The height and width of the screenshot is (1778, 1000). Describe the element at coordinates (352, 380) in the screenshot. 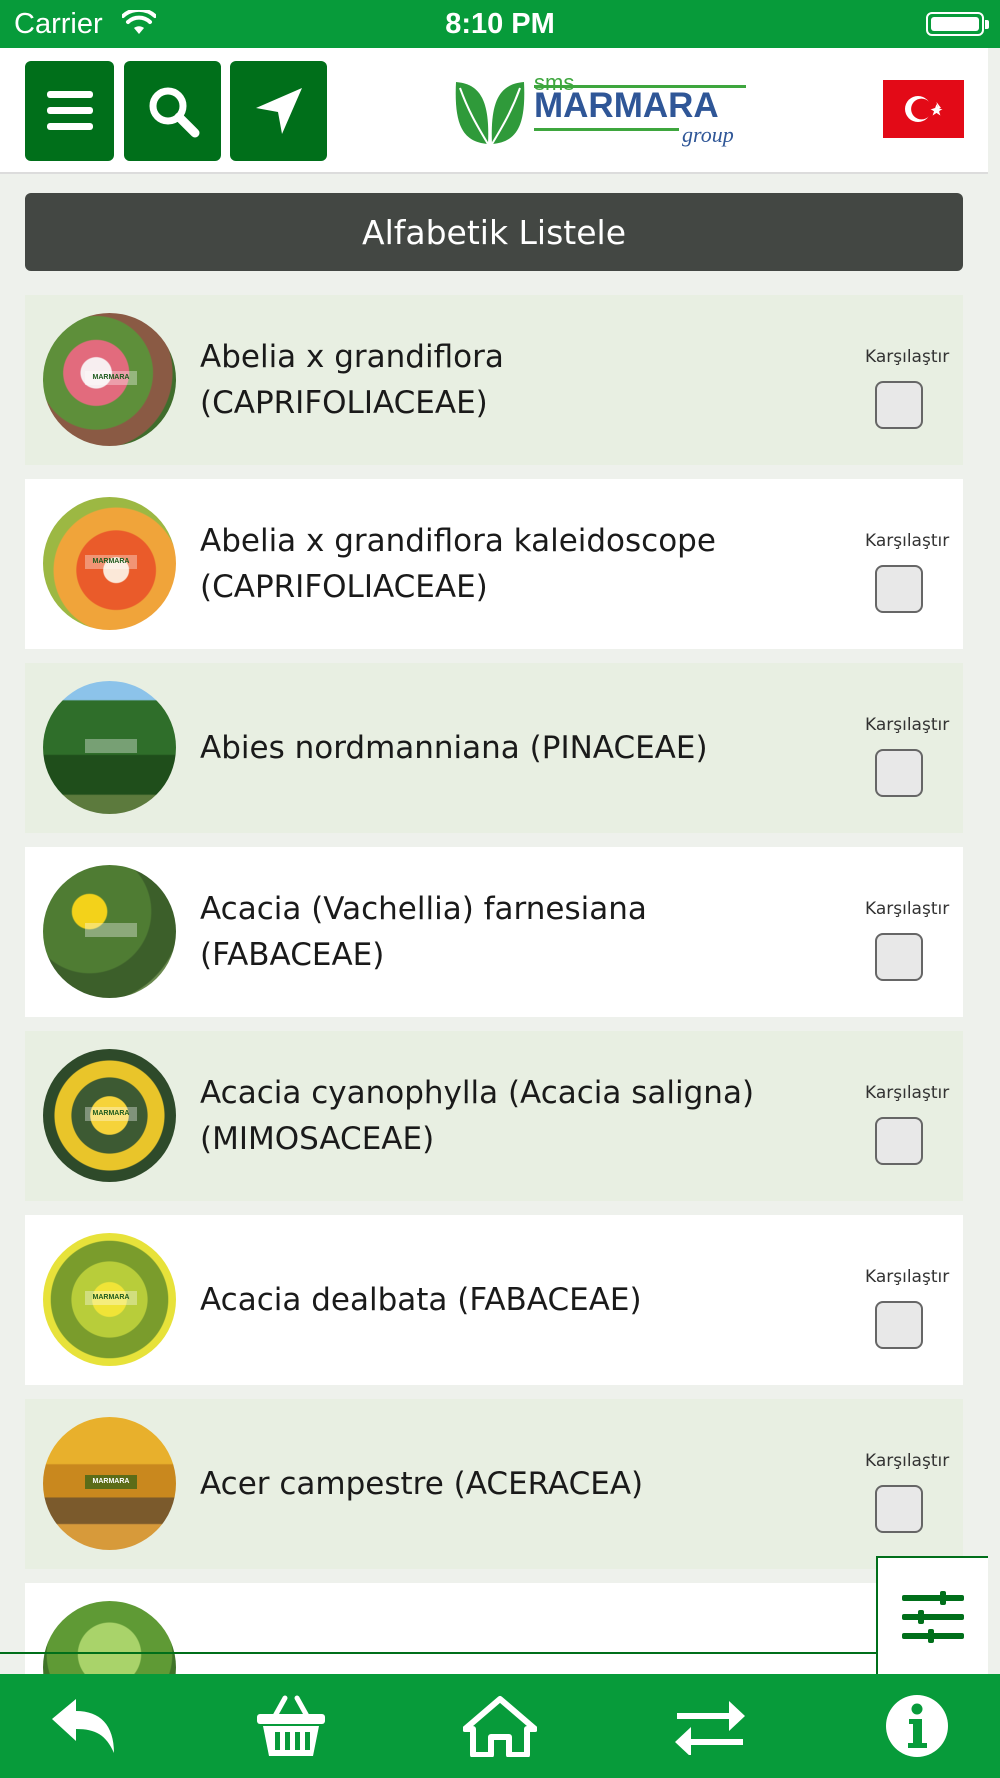

I see `plant-name: Abelia x grandiflora (CAPRIFOLIACEAE)` at that location.